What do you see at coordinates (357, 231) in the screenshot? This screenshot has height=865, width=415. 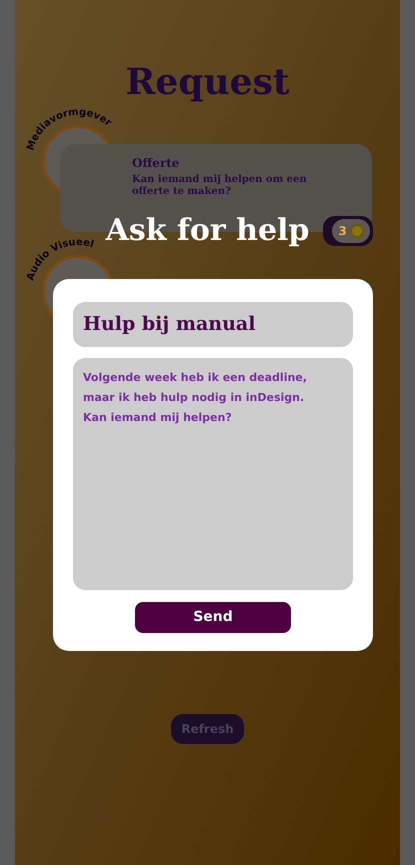 I see `coin-icon` at bounding box center [357, 231].